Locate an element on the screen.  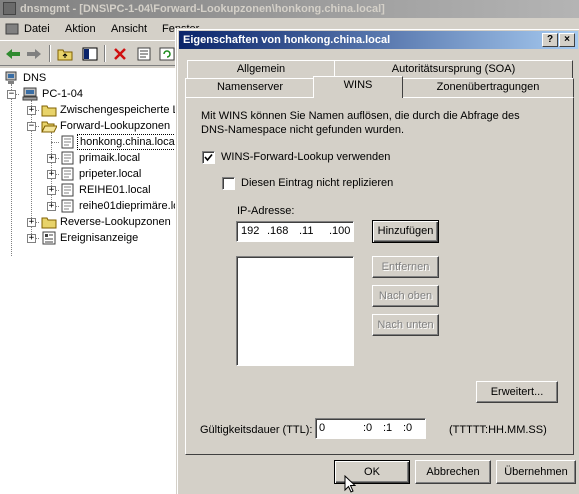
apply-button: Übernehmen is located at coordinates (536, 472).